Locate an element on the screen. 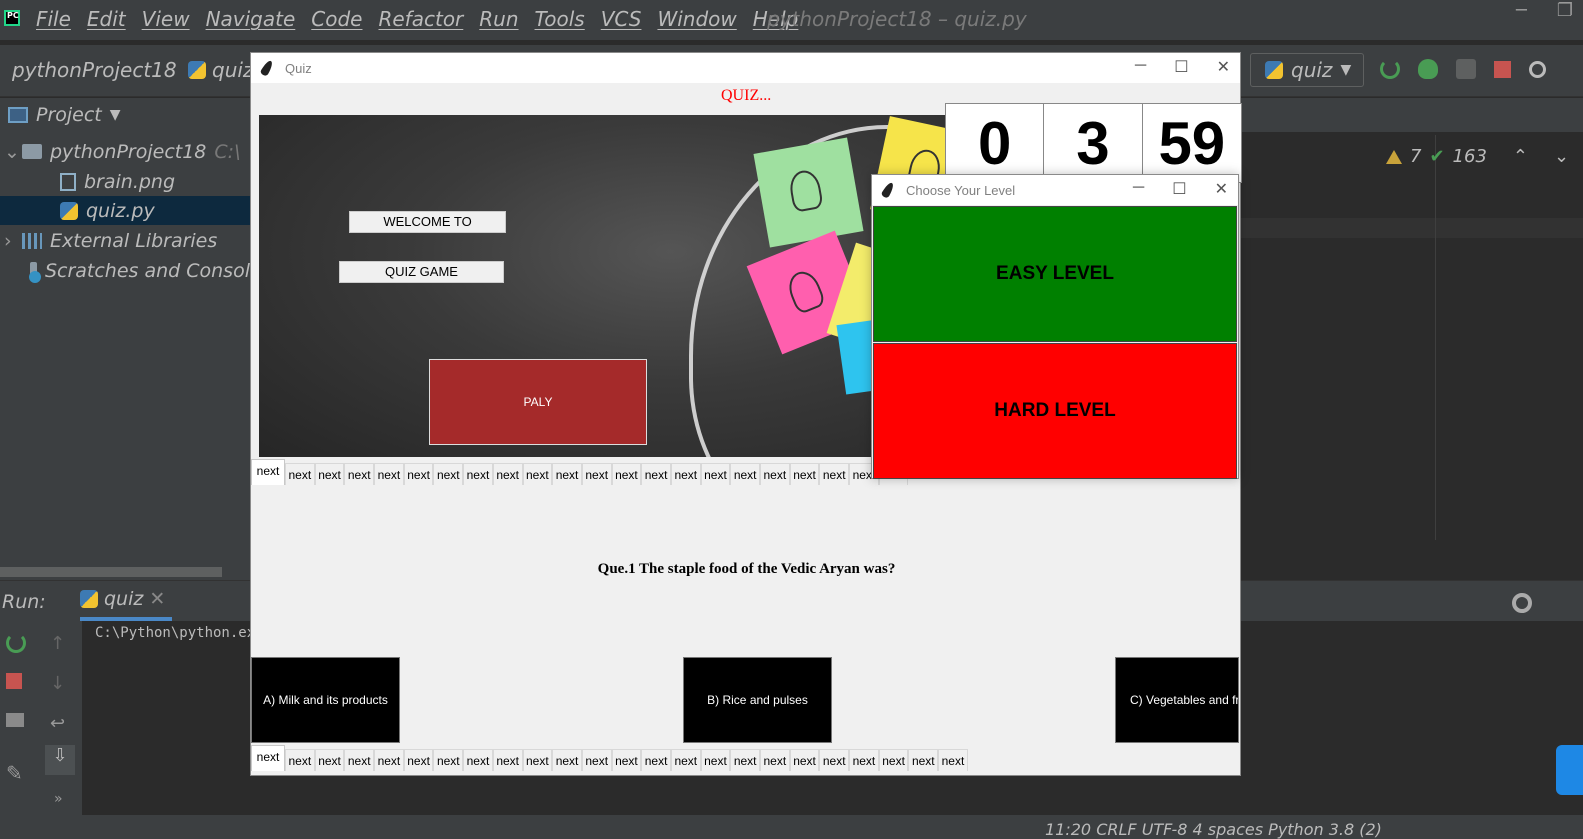 The width and height of the screenshot is (1583, 839). menu-run: Run is located at coordinates (498, 19).